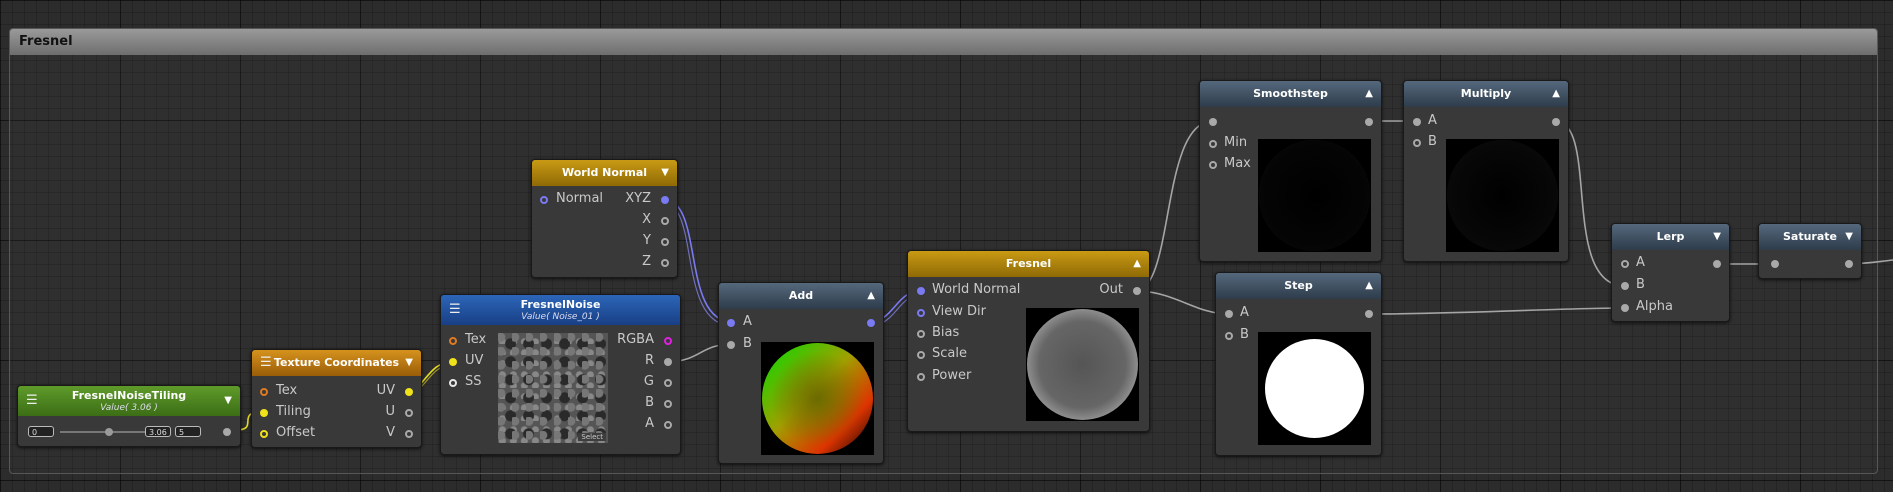 The height and width of the screenshot is (492, 1893). What do you see at coordinates (665, 242) in the screenshot?
I see `output-port-y` at bounding box center [665, 242].